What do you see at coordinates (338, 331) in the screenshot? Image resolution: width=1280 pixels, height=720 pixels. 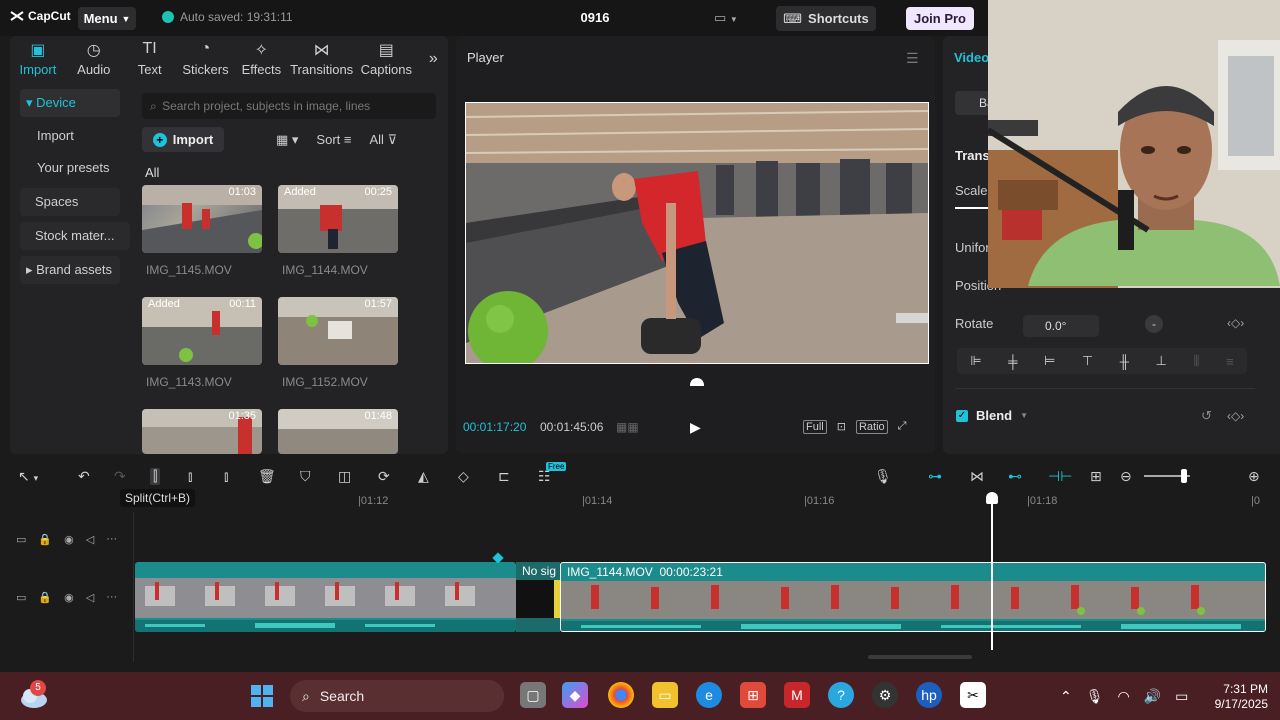 I see `media-thumbnail: 01:57` at bounding box center [338, 331].